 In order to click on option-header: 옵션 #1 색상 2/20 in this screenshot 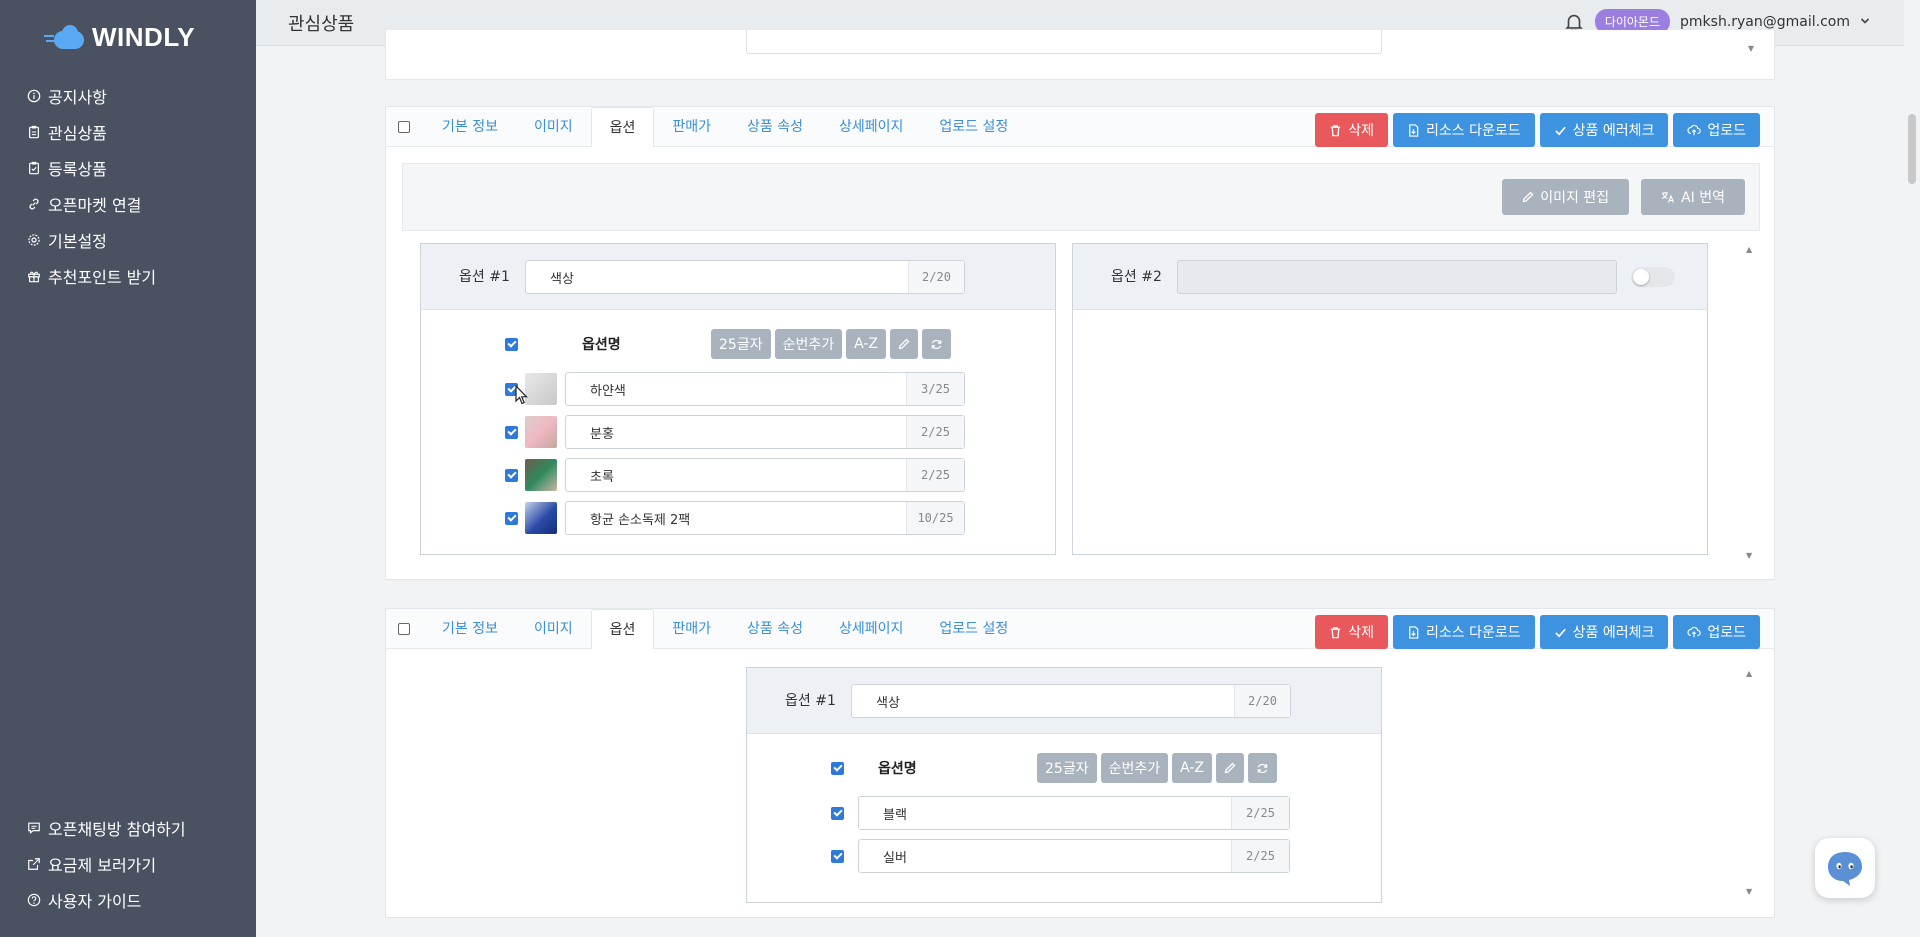, I will do `click(1064, 701)`.